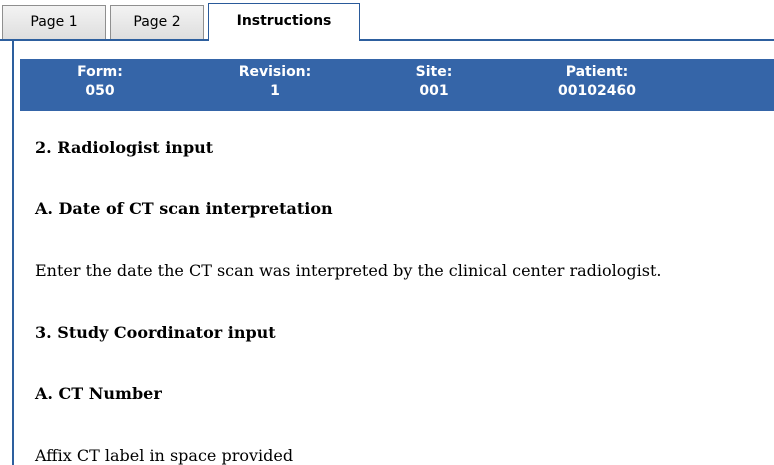 Image resolution: width=774 pixels, height=465 pixels. I want to click on section-3a-text: Affix CT label in space provided, so click(164, 455).